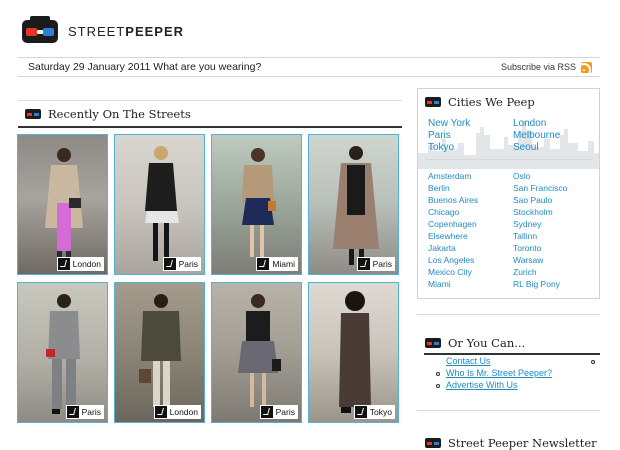  What do you see at coordinates (527, 224) in the screenshot?
I see `city-link: Sydney` at bounding box center [527, 224].